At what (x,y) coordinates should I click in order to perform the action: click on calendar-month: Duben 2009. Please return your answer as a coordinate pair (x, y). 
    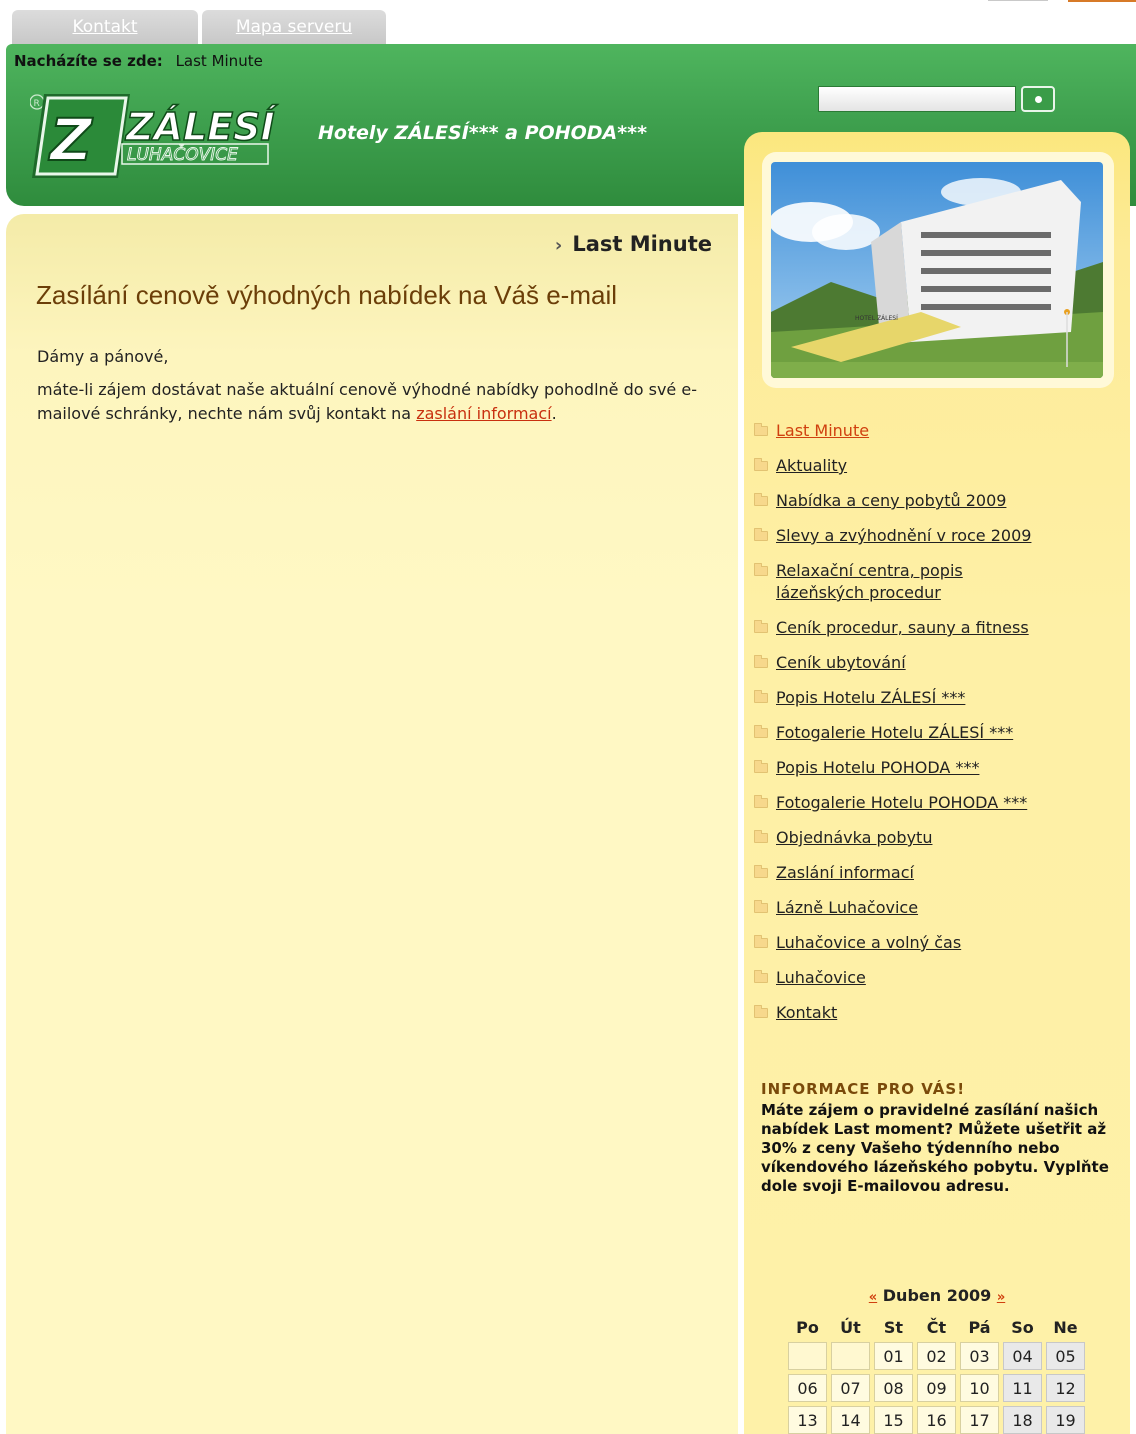
    Looking at the image, I should click on (937, 1295).